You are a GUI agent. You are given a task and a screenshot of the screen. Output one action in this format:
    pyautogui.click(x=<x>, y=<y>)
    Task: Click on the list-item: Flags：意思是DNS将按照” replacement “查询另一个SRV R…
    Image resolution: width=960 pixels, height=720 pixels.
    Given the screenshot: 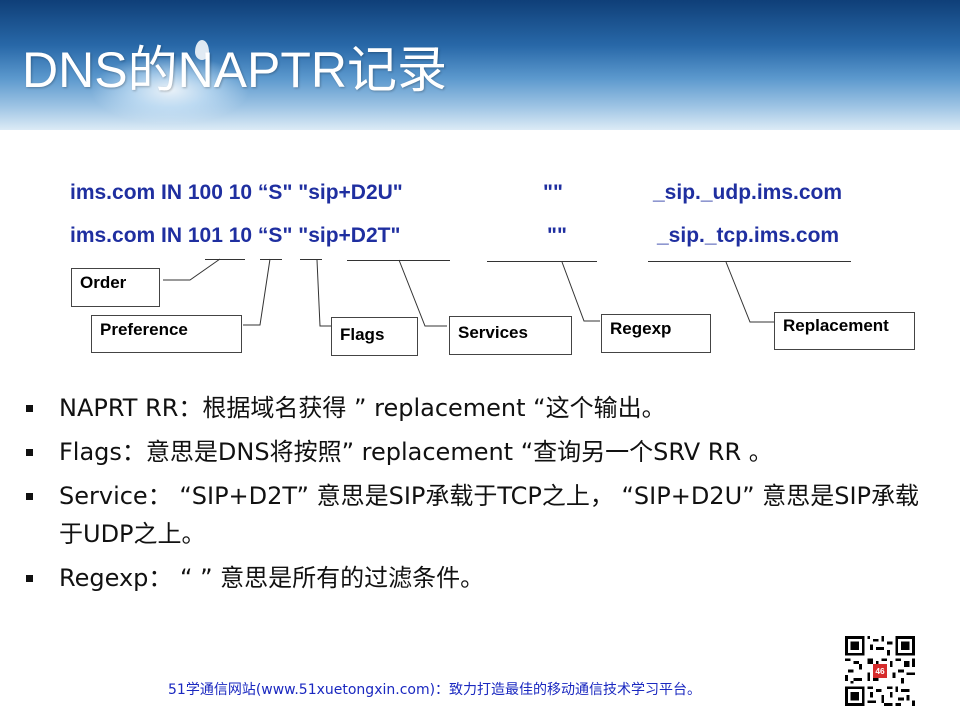 What is the action you would take?
    pyautogui.click(x=476, y=452)
    